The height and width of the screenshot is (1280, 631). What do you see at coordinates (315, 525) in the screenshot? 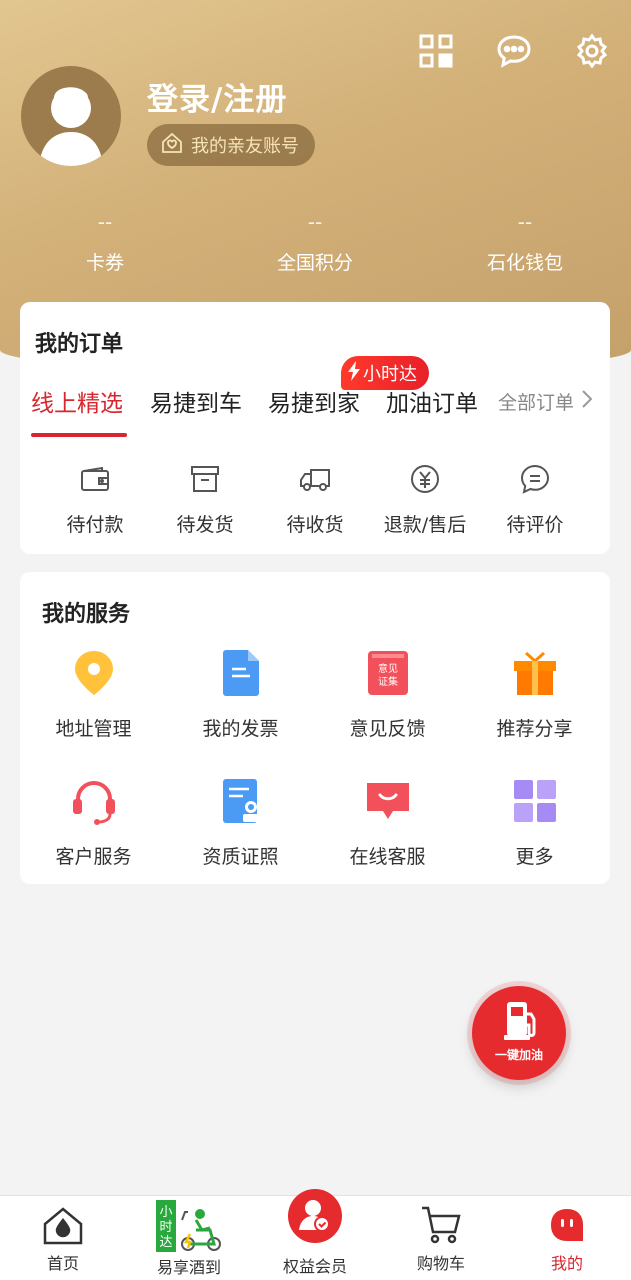
I see `order-status-label: 待收货` at bounding box center [315, 525].